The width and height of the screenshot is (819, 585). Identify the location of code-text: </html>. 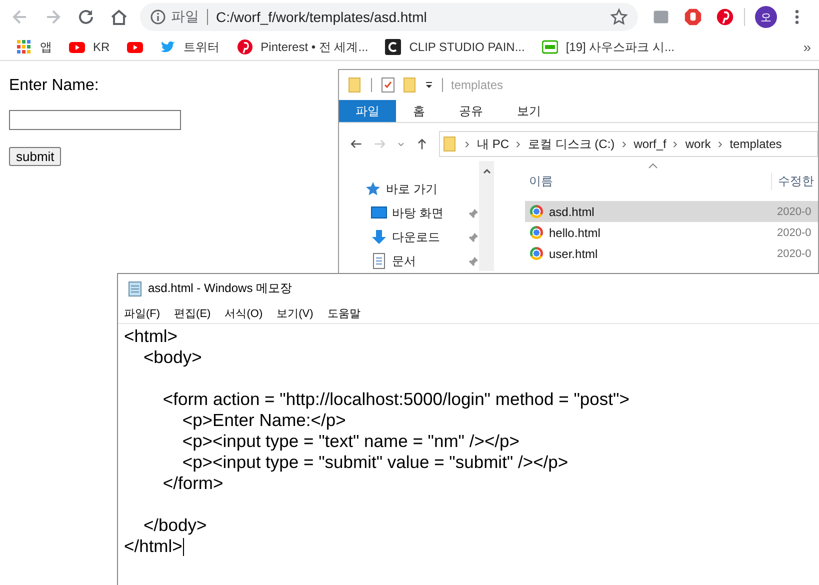
(153, 546).